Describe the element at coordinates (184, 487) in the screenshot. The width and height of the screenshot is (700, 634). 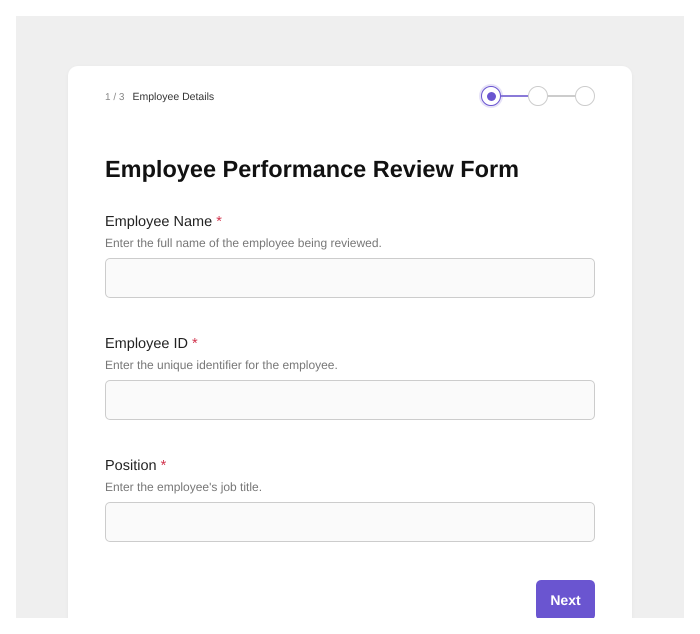
I see `field-help-text: Enter the employee's job title.` at that location.